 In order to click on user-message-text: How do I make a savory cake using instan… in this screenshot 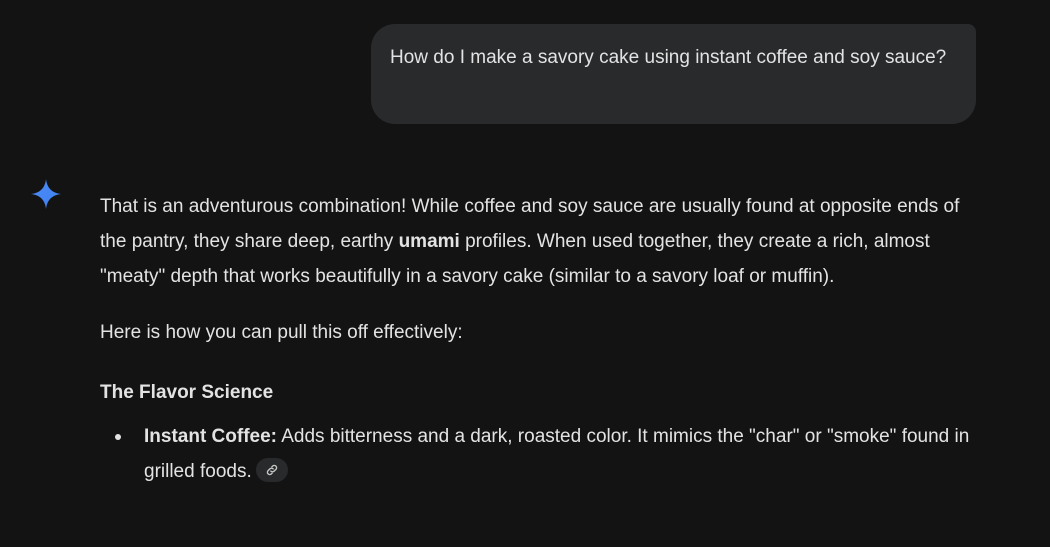, I will do `click(668, 57)`.